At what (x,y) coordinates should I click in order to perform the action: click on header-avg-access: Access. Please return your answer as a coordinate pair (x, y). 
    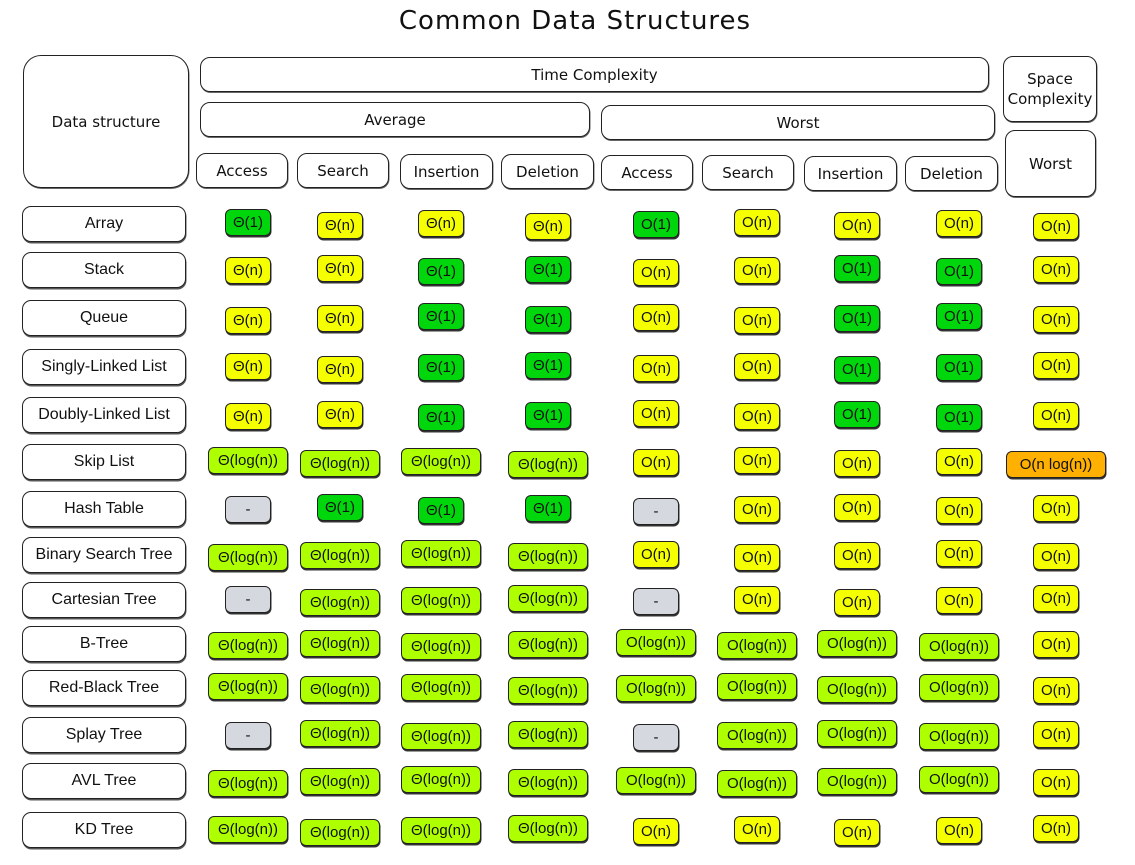
    Looking at the image, I should click on (242, 170).